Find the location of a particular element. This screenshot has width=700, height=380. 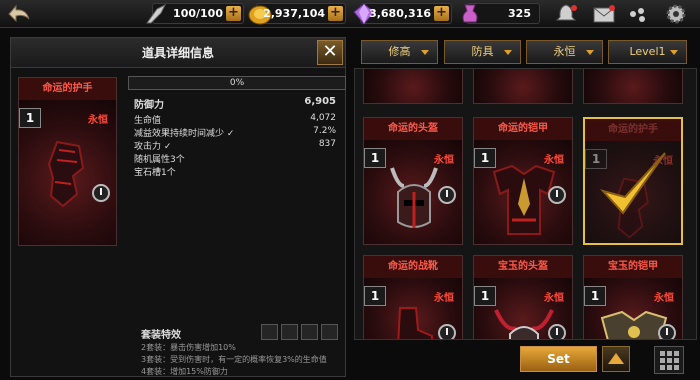

substat-label: 宝石槽1个 is located at coordinates (155, 173).